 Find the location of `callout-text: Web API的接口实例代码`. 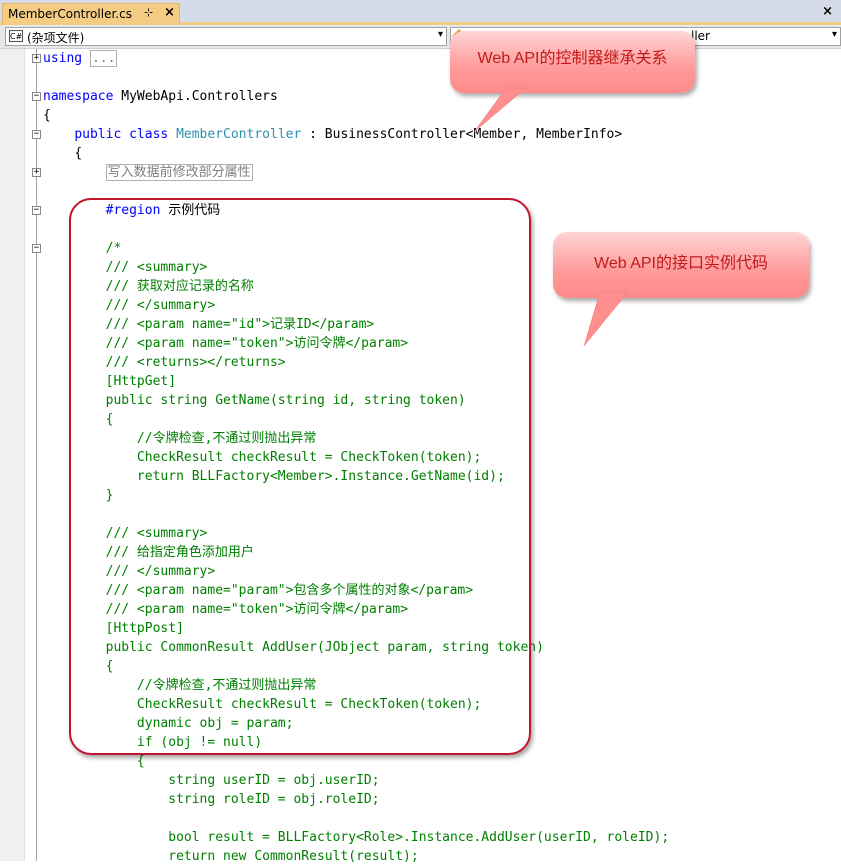

callout-text: Web API的接口实例代码 is located at coordinates (681, 263).